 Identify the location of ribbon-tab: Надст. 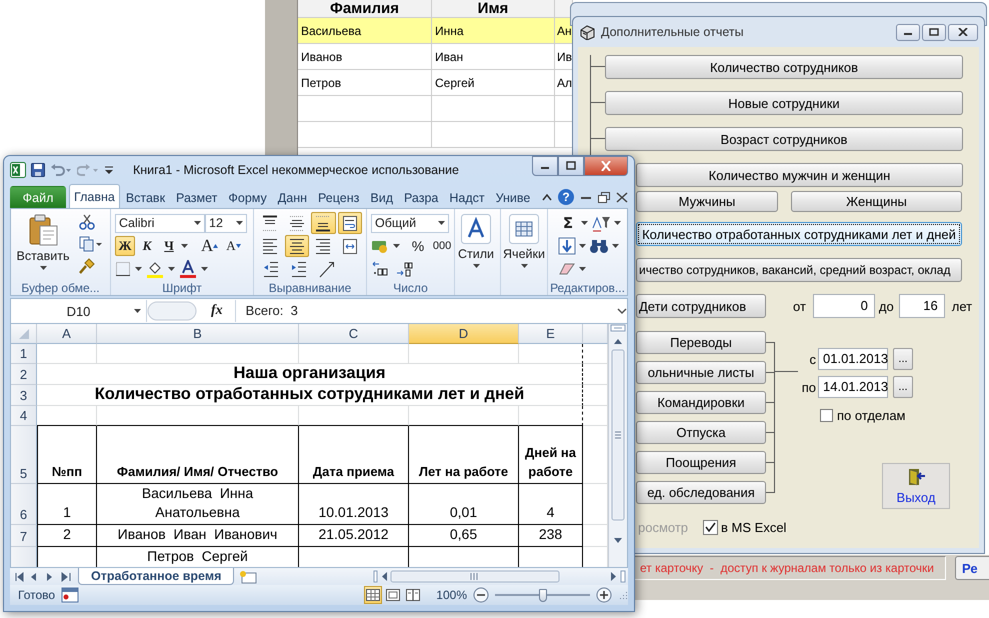
(467, 197).